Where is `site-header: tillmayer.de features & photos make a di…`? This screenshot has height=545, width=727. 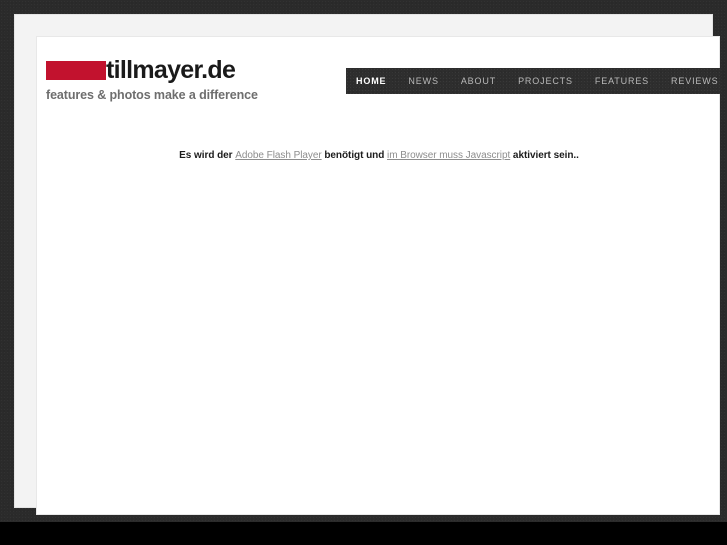 site-header: tillmayer.de features & photos make a di… is located at coordinates (379, 72).